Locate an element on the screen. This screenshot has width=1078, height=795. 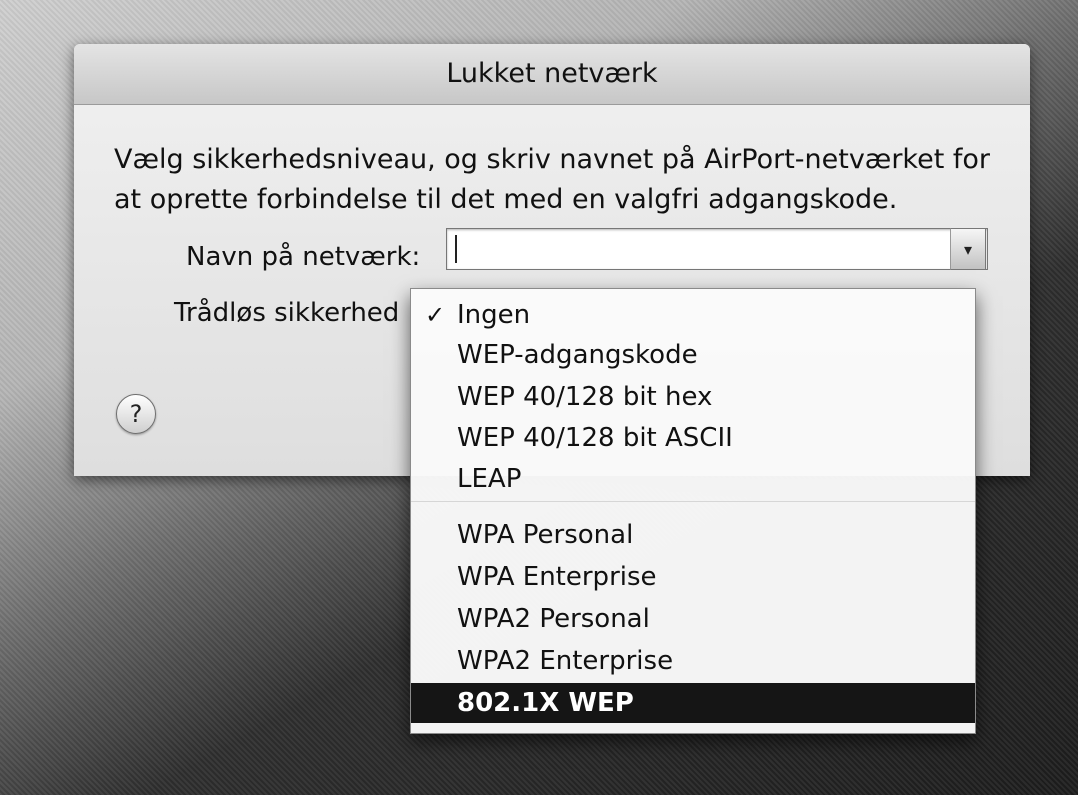
chevron-down-icon: ▾ is located at coordinates (968, 249).